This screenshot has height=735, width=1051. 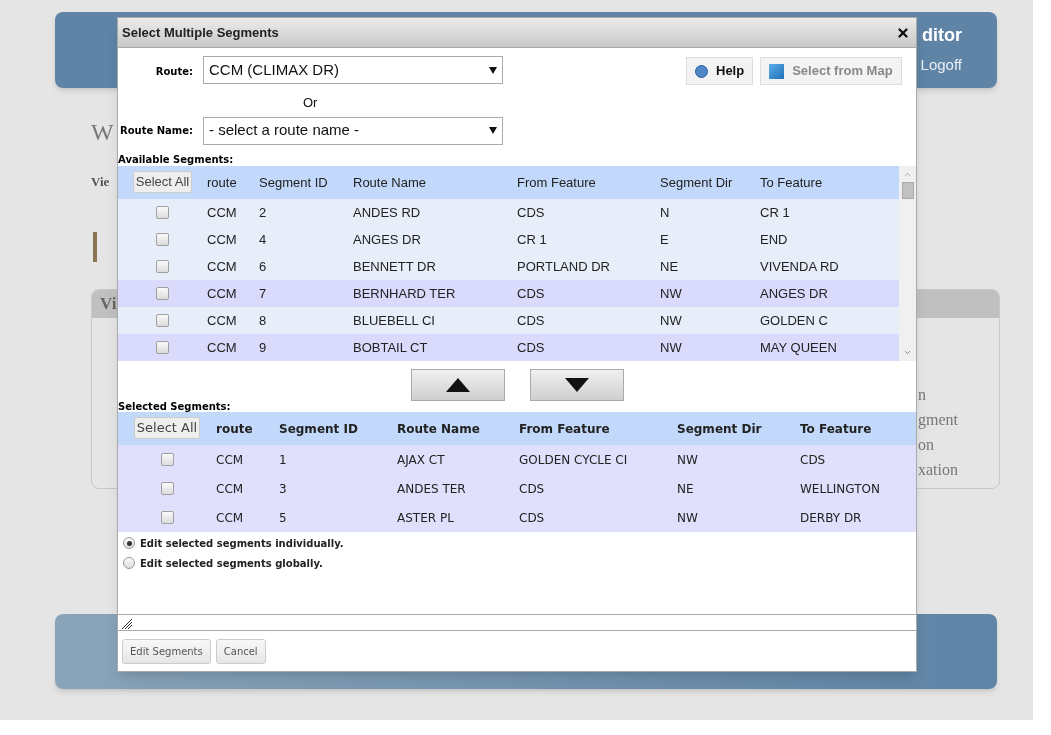 I want to click on move-up-button, so click(x=458, y=384).